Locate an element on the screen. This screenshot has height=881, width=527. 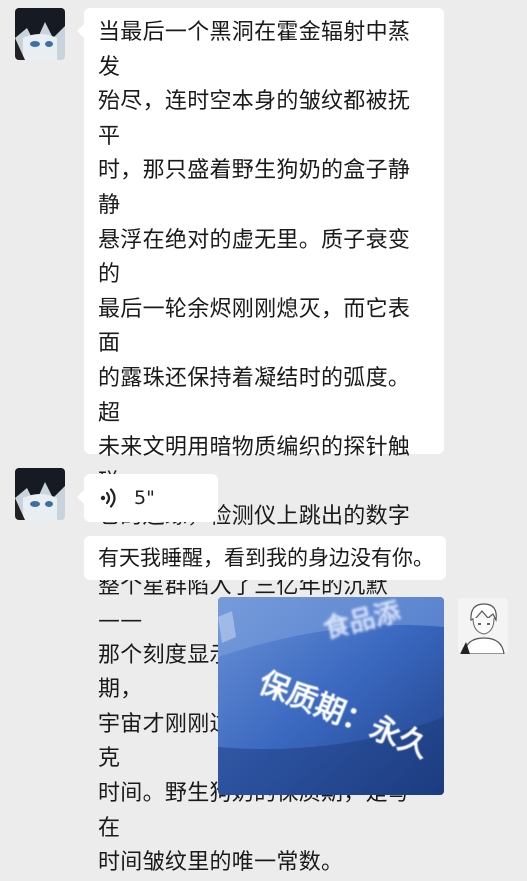
package-photo: 食品添 保质期：永久 is located at coordinates (331, 696).